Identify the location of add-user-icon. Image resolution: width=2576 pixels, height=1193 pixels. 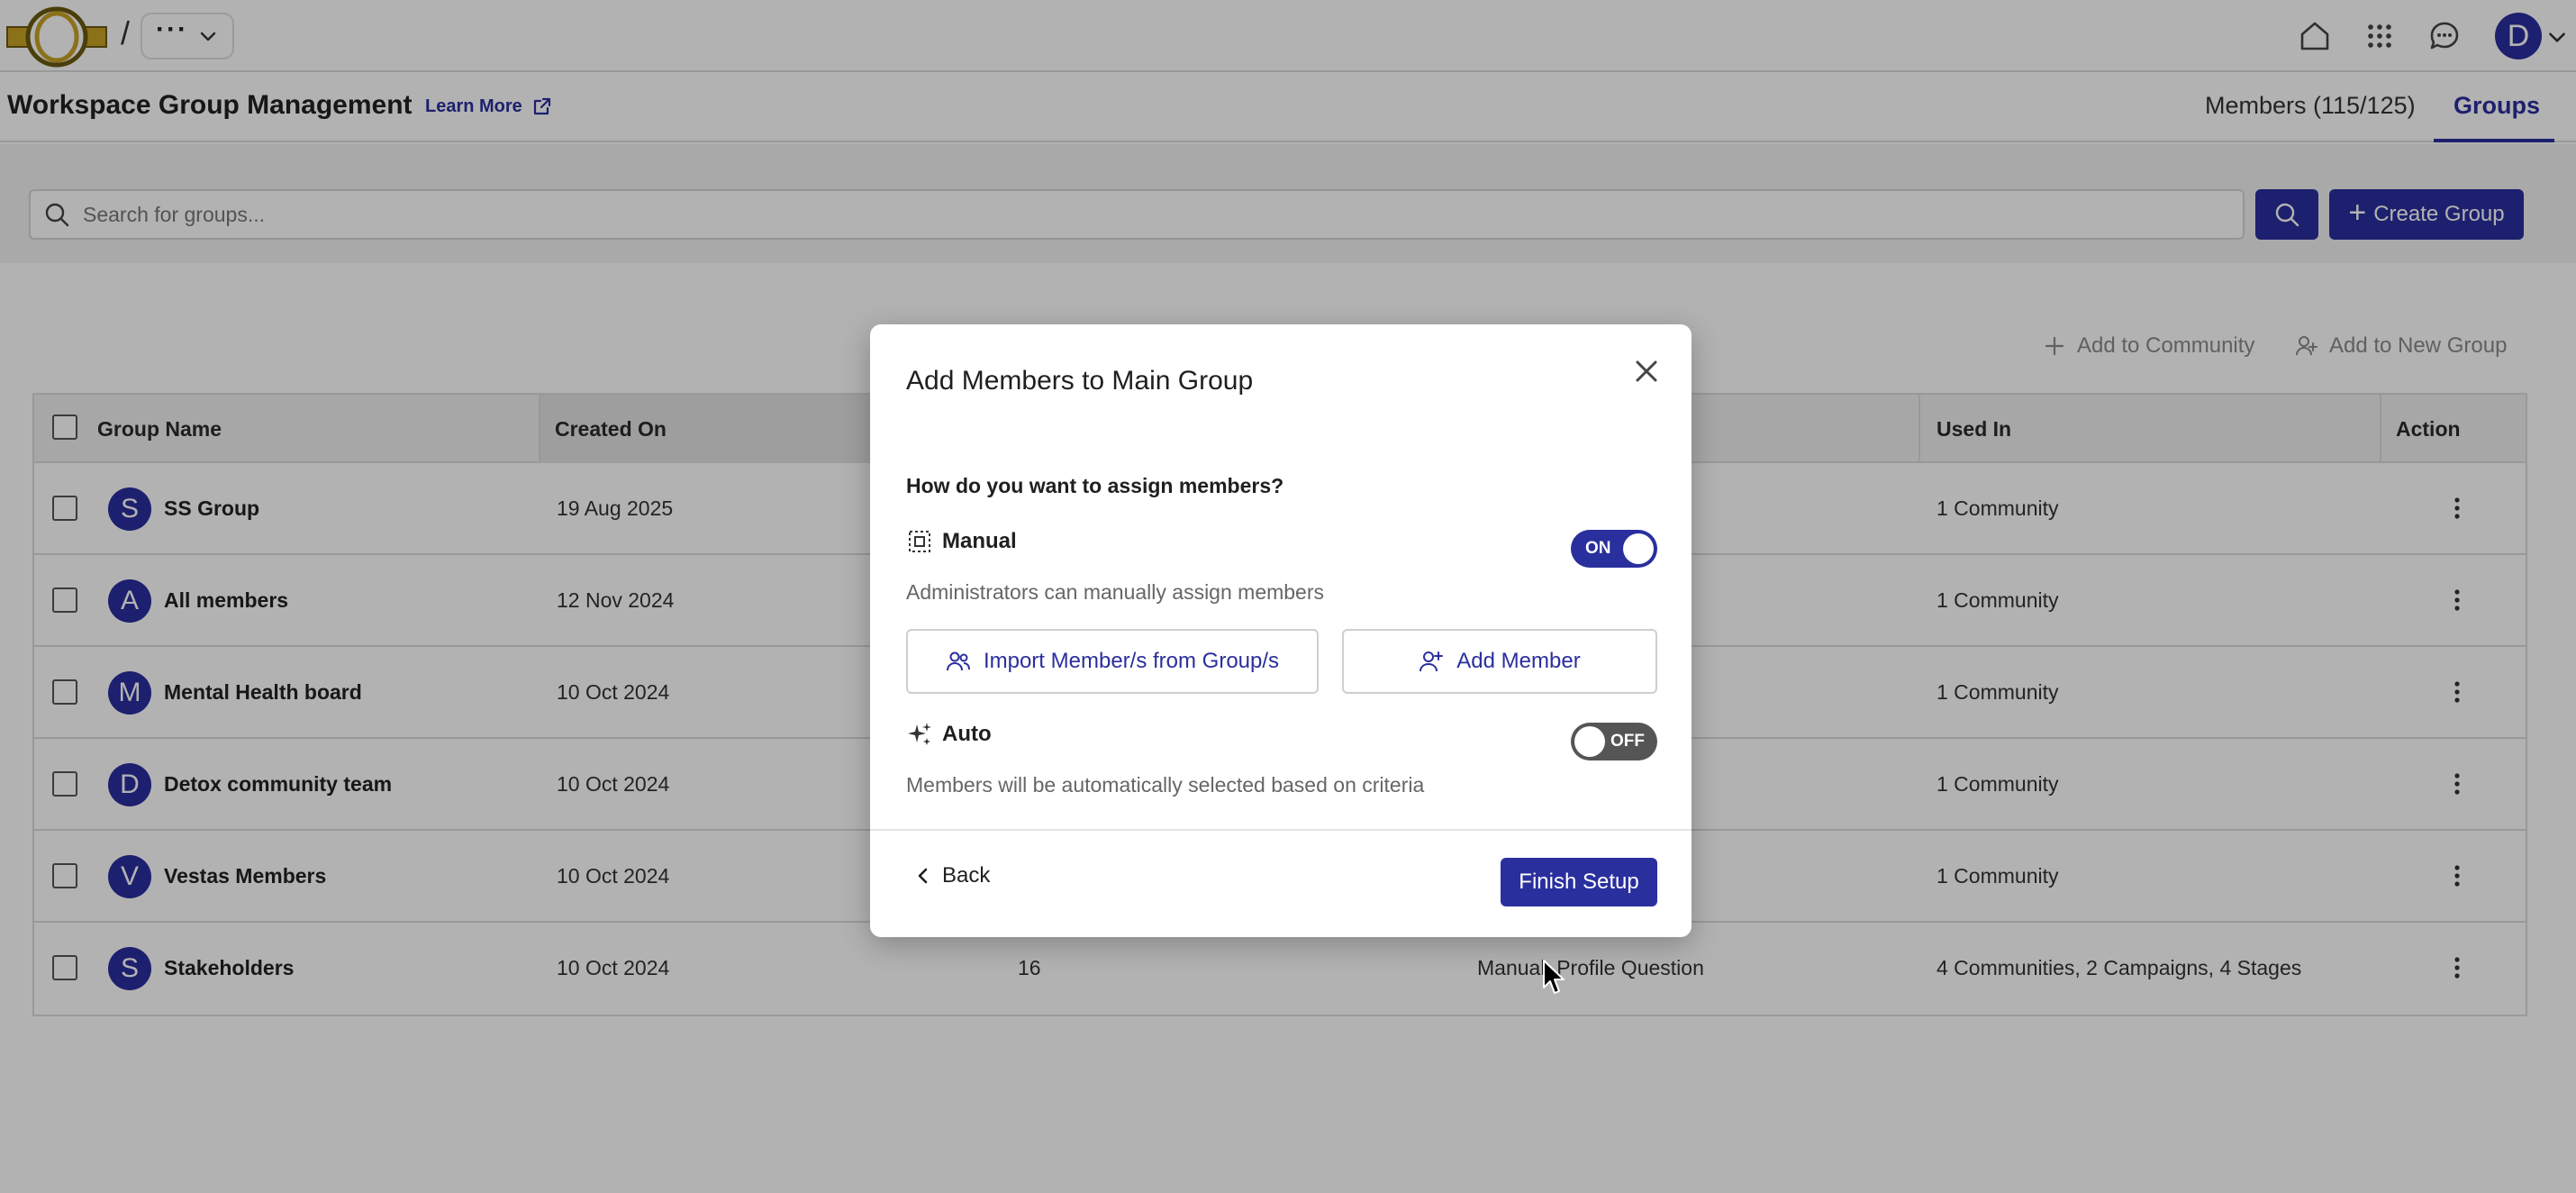
(1432, 661).